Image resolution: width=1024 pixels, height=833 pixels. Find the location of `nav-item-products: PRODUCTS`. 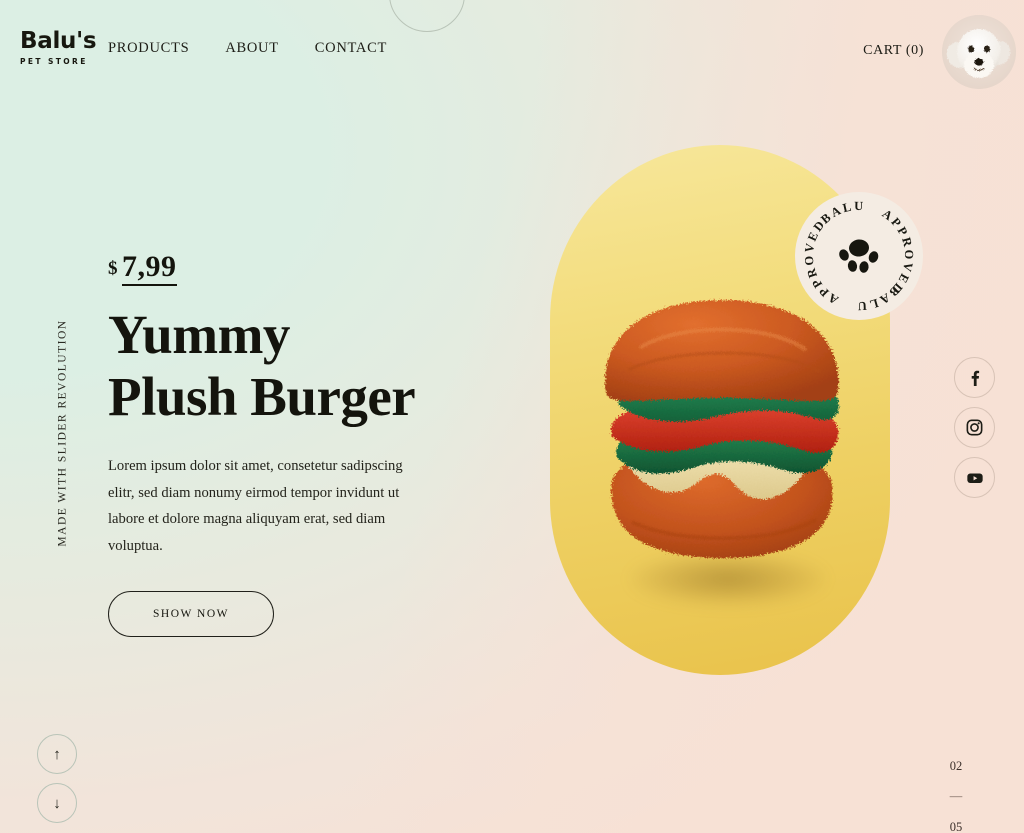

nav-item-products: PRODUCTS is located at coordinates (148, 48).